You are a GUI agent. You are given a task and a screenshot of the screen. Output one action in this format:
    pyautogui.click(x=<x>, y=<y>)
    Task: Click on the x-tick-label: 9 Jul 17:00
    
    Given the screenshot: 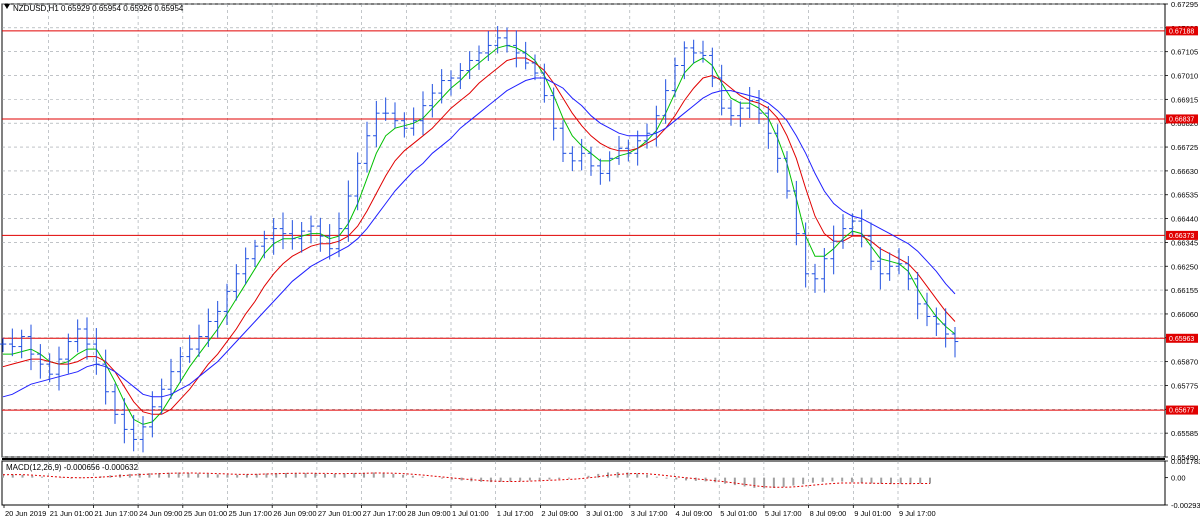 What is the action you would take?
    pyautogui.click(x=917, y=513)
    